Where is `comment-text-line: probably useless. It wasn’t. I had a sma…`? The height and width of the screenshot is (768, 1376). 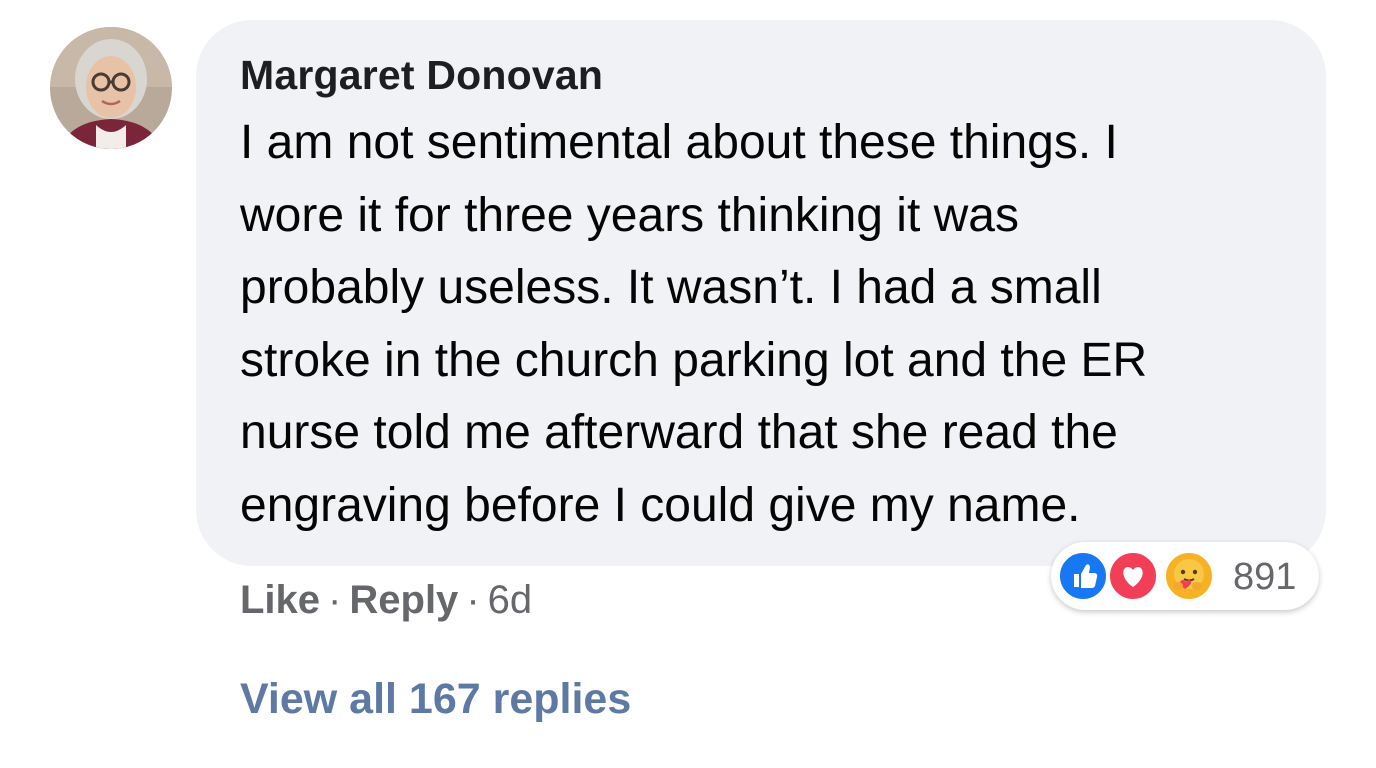
comment-text-line: probably useless. It wasn’t. I had a sma… is located at coordinates (671, 287).